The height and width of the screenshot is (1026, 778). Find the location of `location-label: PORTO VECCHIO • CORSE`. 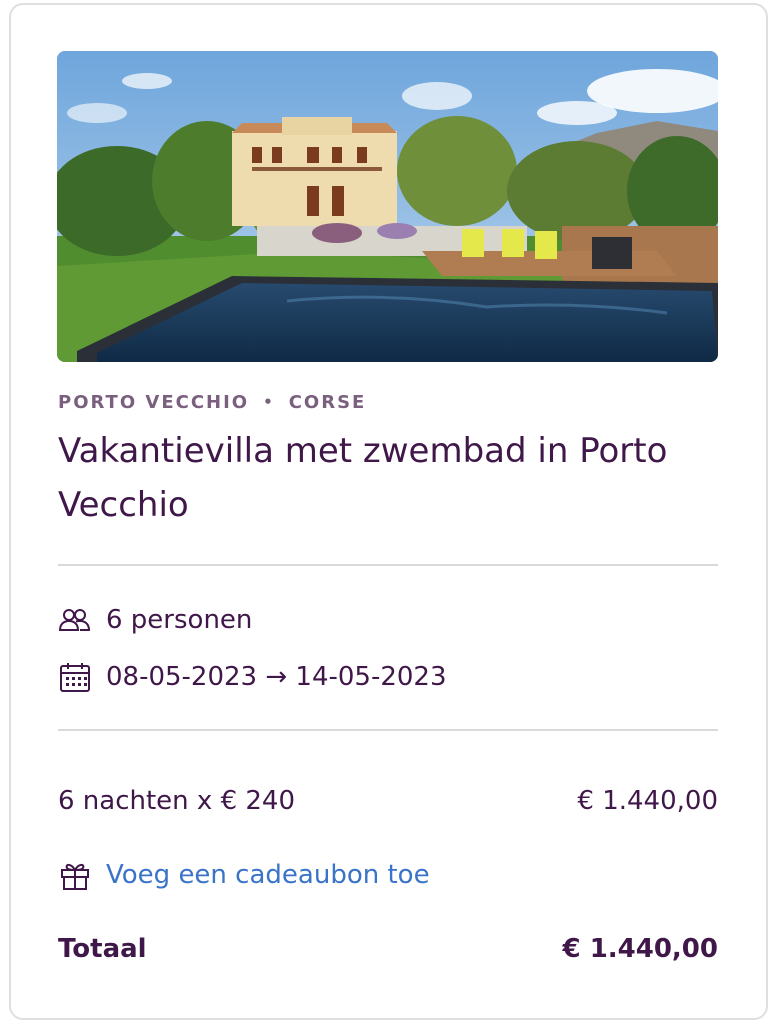

location-label: PORTO VECCHIO • CORSE is located at coordinates (212, 402).